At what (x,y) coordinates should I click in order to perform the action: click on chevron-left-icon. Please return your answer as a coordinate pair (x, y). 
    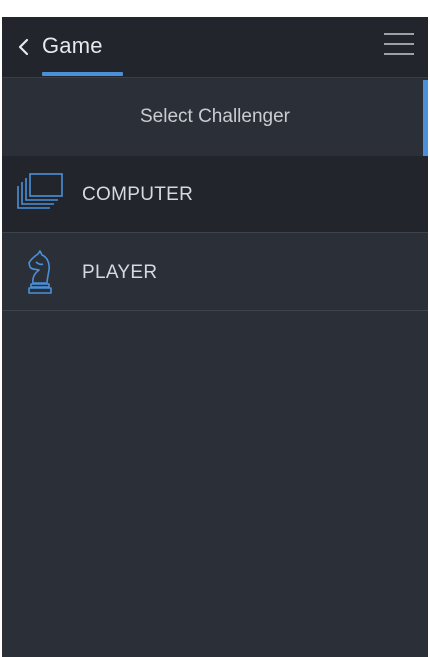
    Looking at the image, I should click on (23, 47).